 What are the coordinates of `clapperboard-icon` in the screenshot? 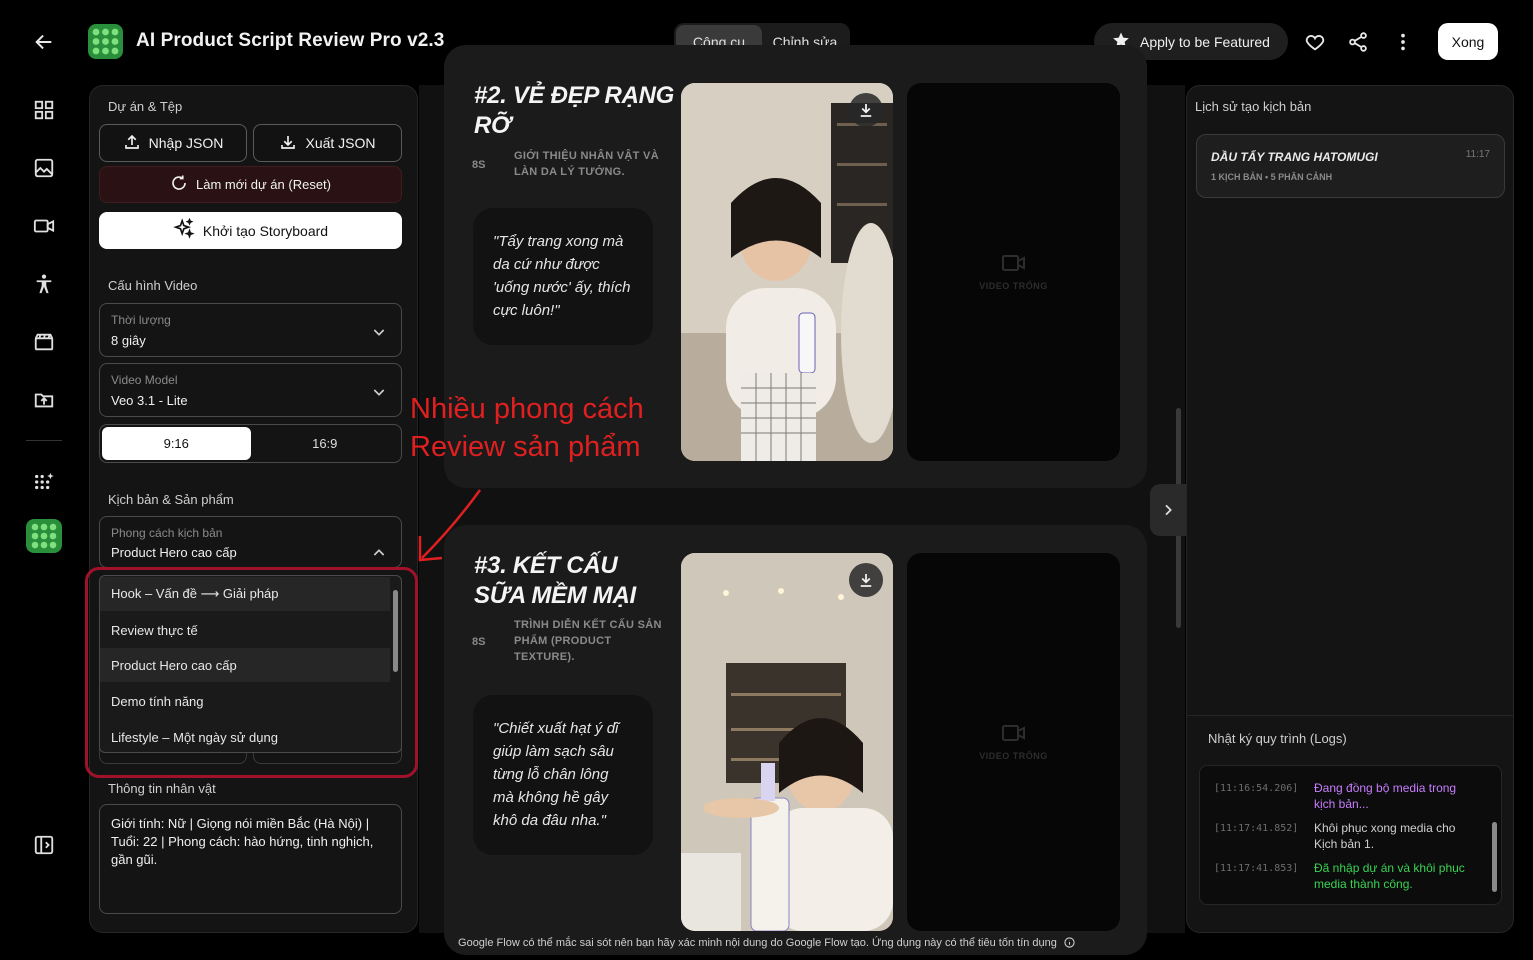 It's located at (44, 342).